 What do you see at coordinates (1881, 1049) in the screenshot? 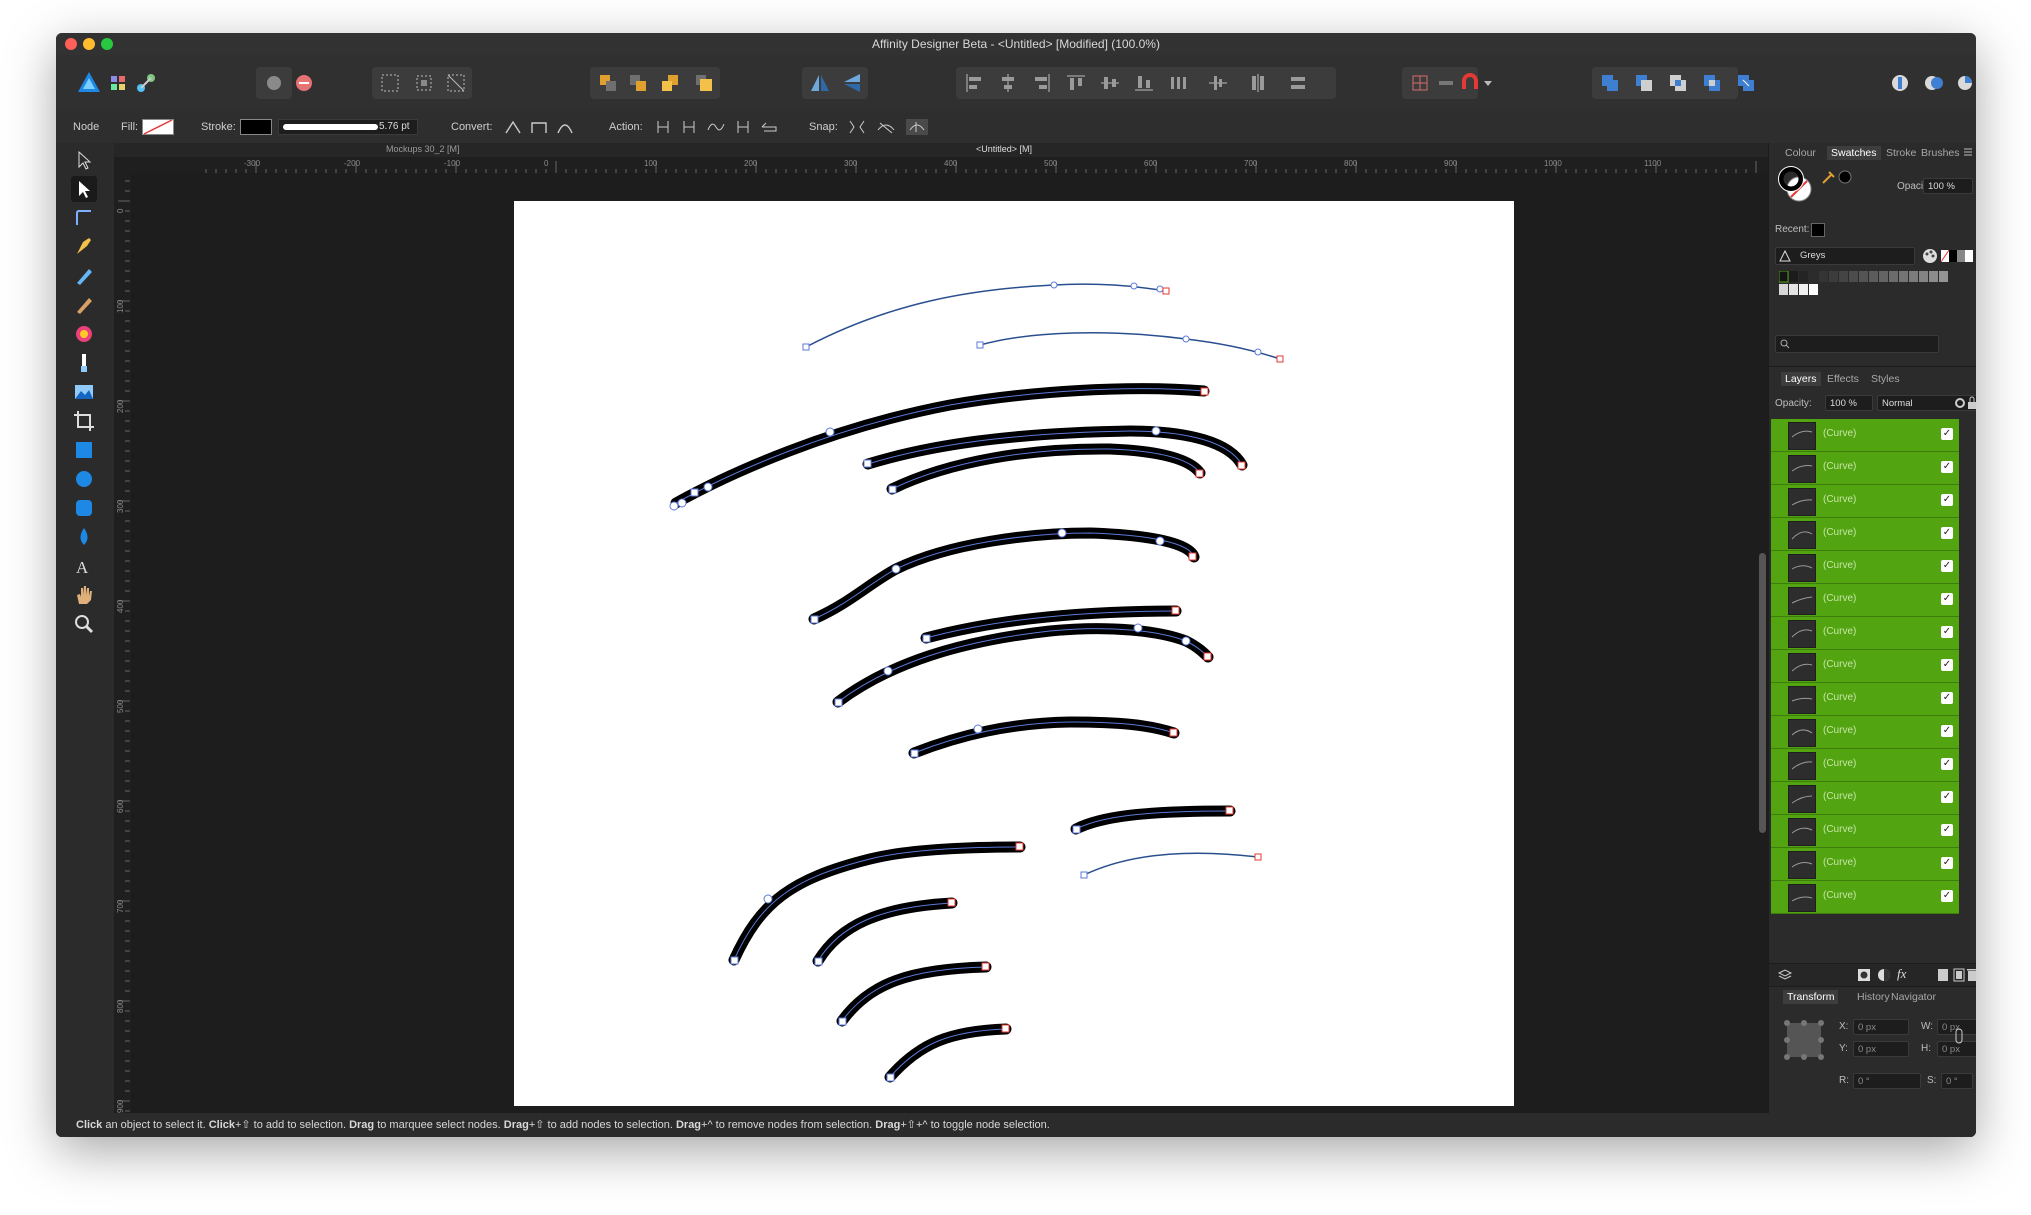
I see `transform-y-field: 0 px` at bounding box center [1881, 1049].